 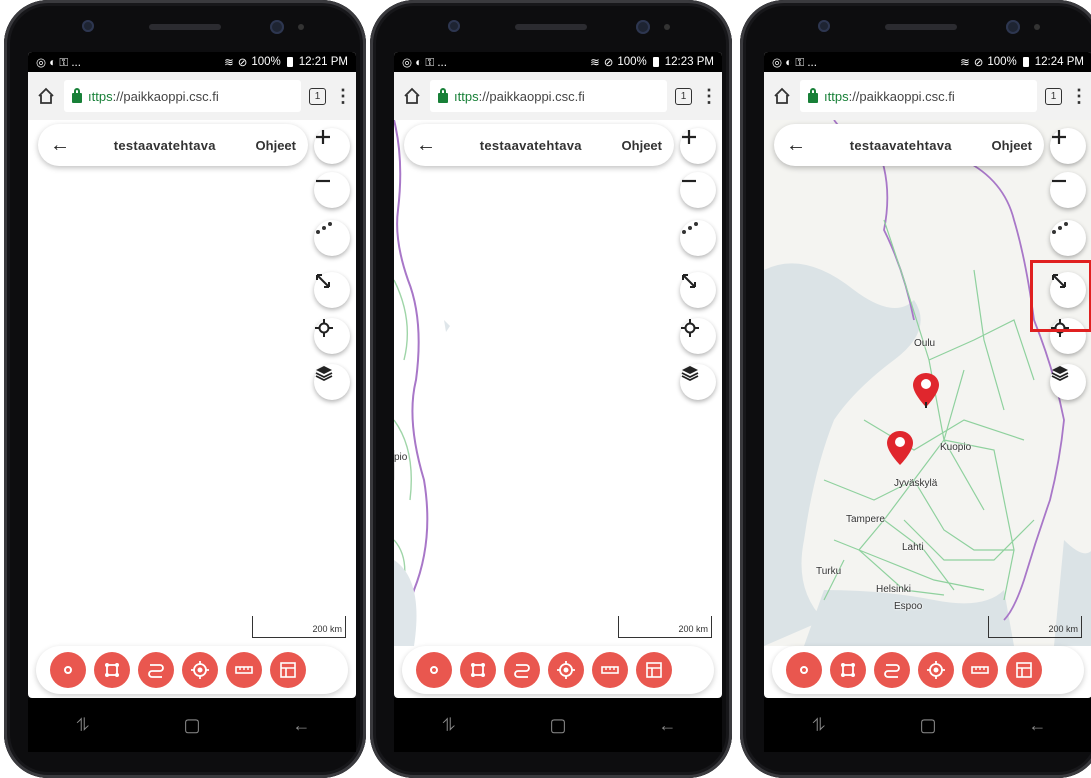 I want to click on dnd-icon: ⊘, so click(x=608, y=63).